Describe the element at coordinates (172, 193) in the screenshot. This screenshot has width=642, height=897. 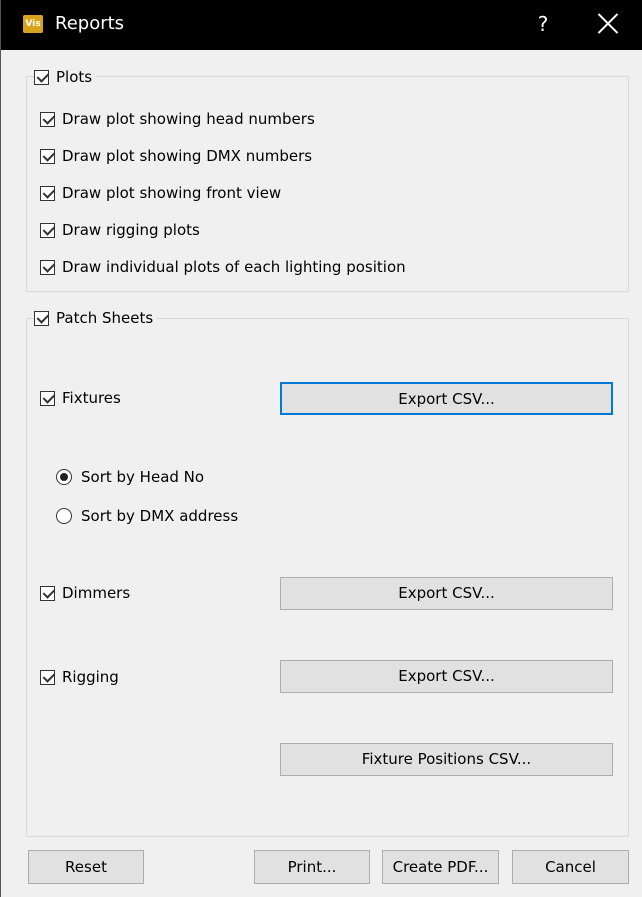
I see `option-label: Draw plot showing front view` at that location.